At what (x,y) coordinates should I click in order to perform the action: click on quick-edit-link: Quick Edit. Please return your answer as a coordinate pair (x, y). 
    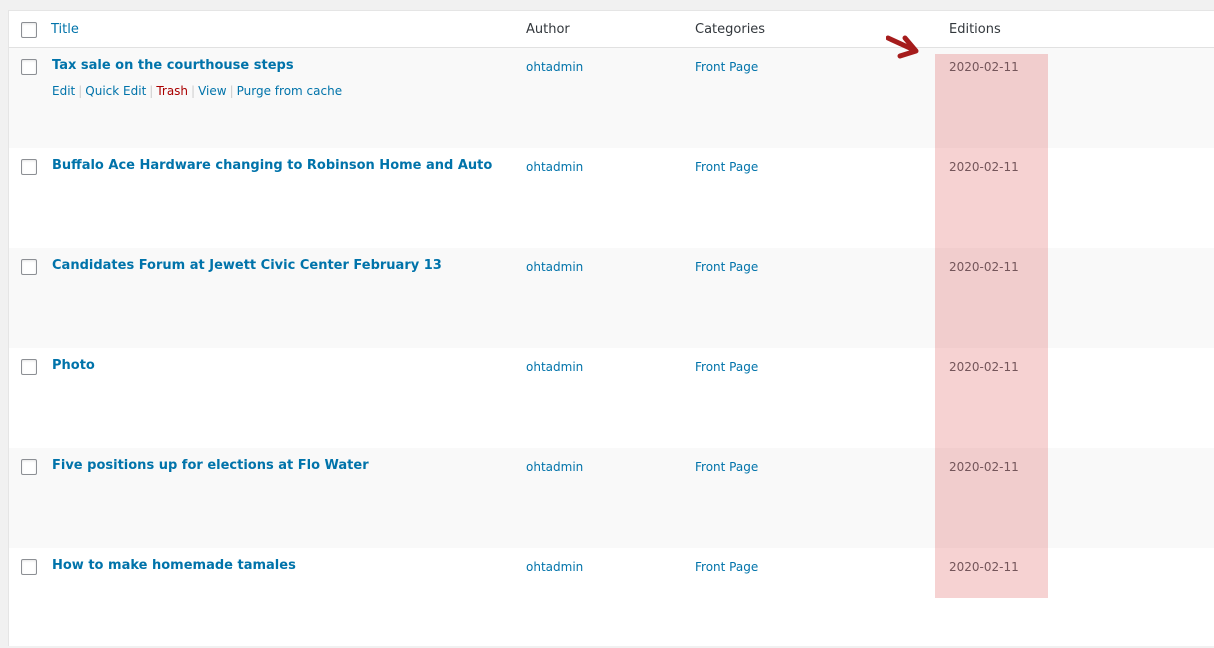
    Looking at the image, I should click on (115, 91).